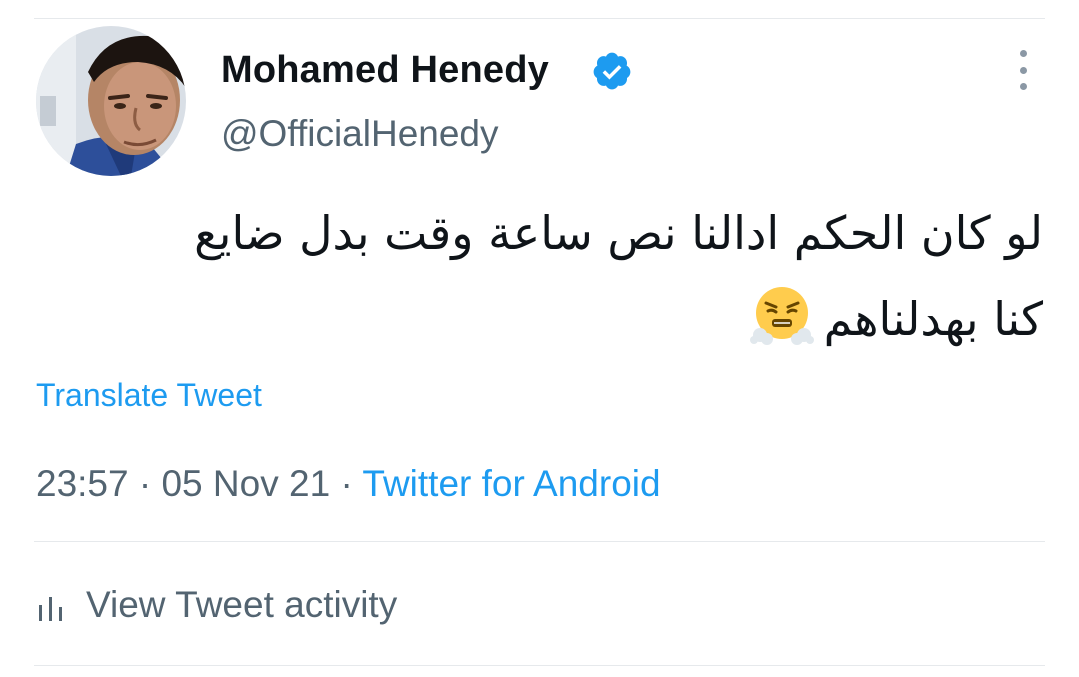 The image size is (1079, 677). Describe the element at coordinates (612, 71) in the screenshot. I see `verified-badge-icon` at that location.